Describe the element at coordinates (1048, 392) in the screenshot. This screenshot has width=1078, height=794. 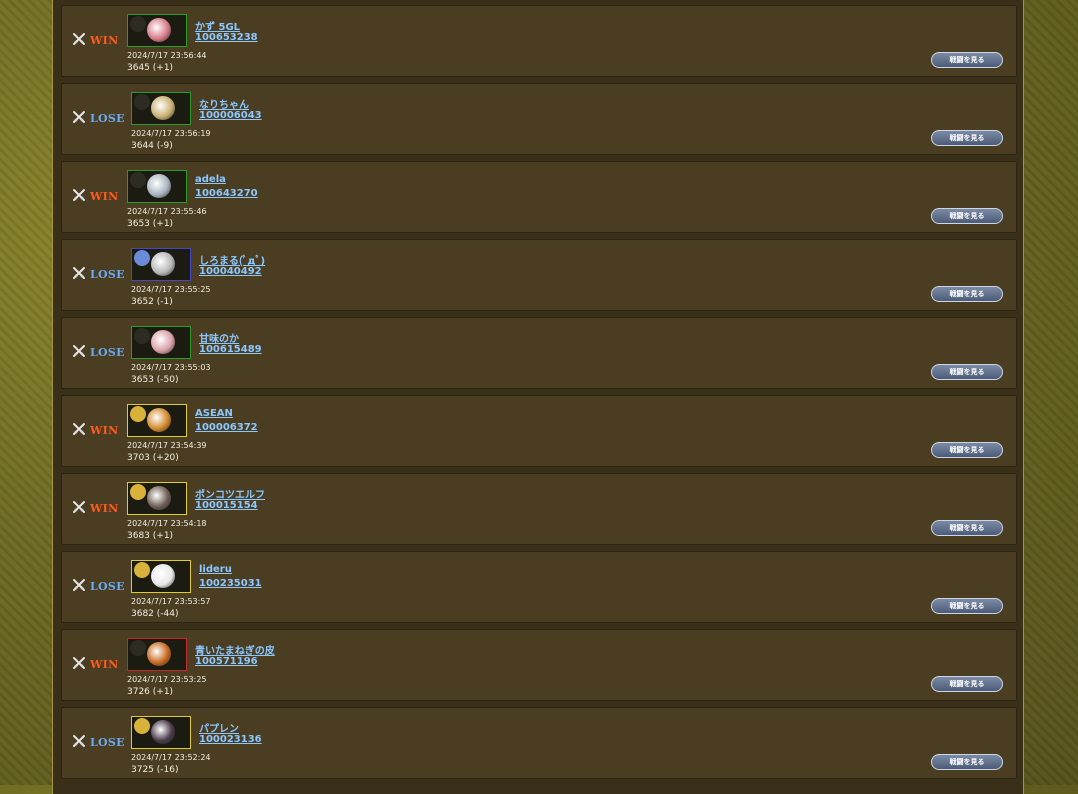
I see `background-texture-right` at that location.